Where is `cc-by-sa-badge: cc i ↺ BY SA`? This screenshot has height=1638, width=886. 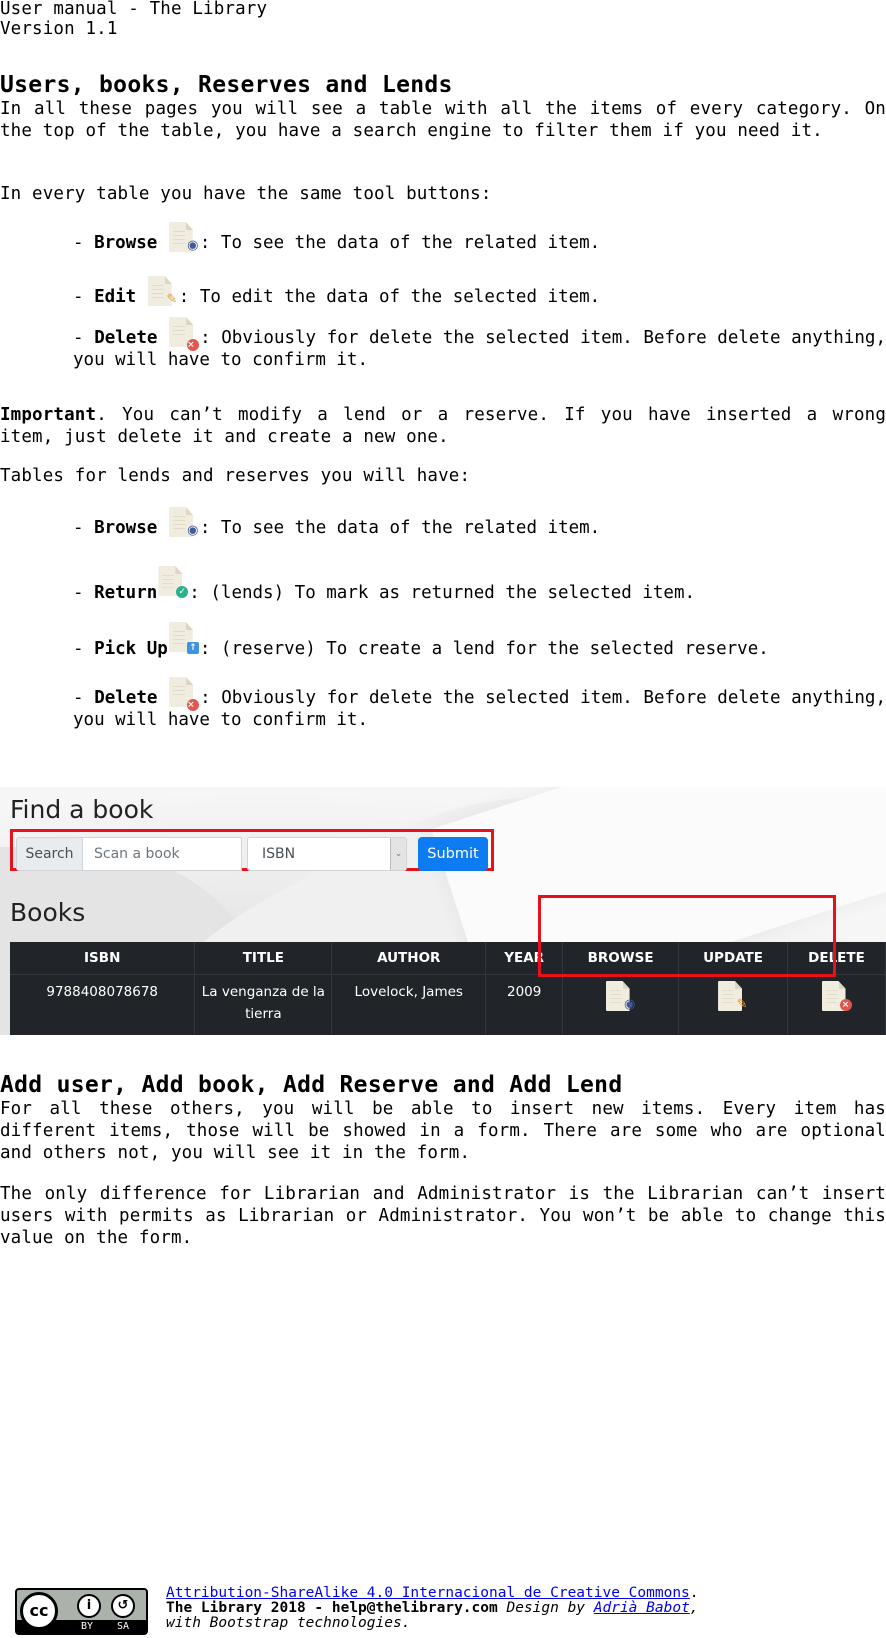 cc-by-sa-badge: cc i ↺ BY SA is located at coordinates (81, 1611).